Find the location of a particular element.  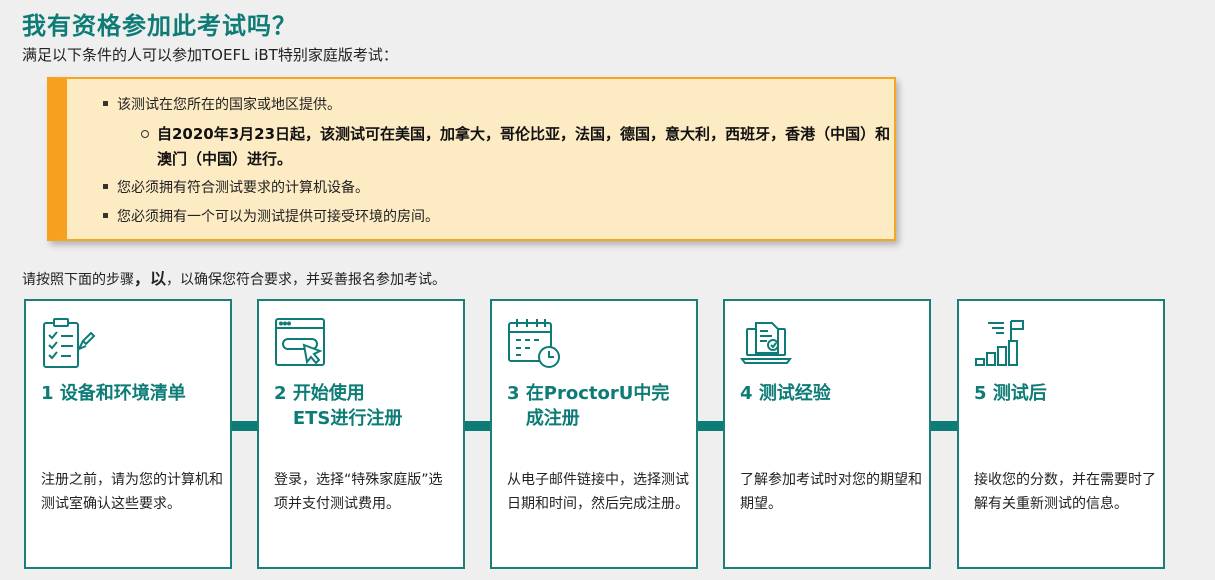

page-title: 我有资格参加此考试吗？ is located at coordinates (159, 26).